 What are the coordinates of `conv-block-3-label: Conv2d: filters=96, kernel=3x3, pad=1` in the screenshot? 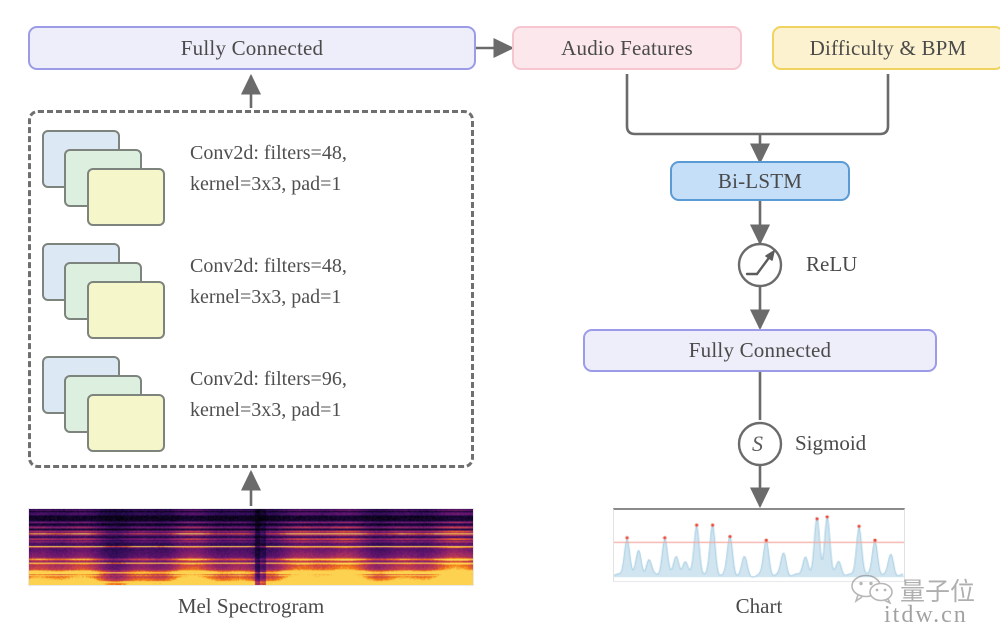 It's located at (268, 394).